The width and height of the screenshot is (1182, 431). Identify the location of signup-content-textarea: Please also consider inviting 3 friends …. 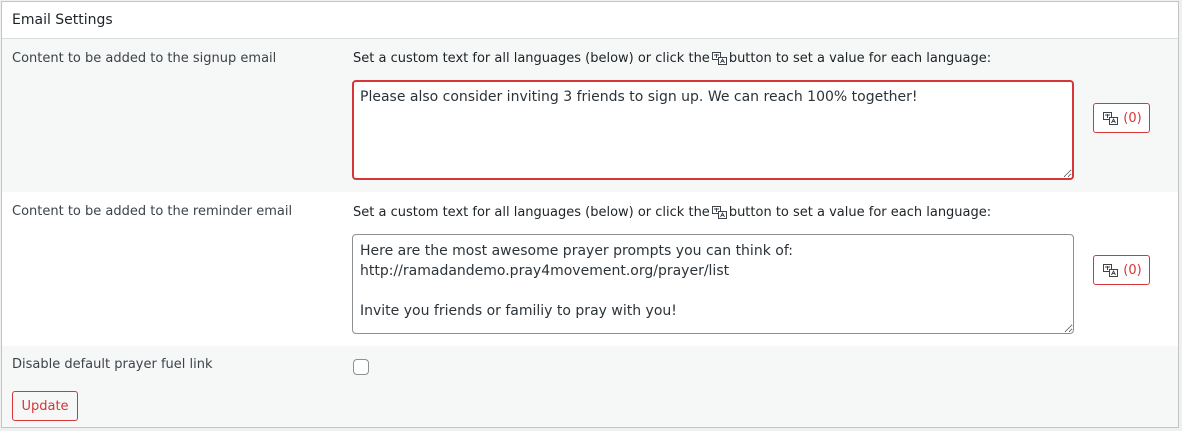
(713, 130).